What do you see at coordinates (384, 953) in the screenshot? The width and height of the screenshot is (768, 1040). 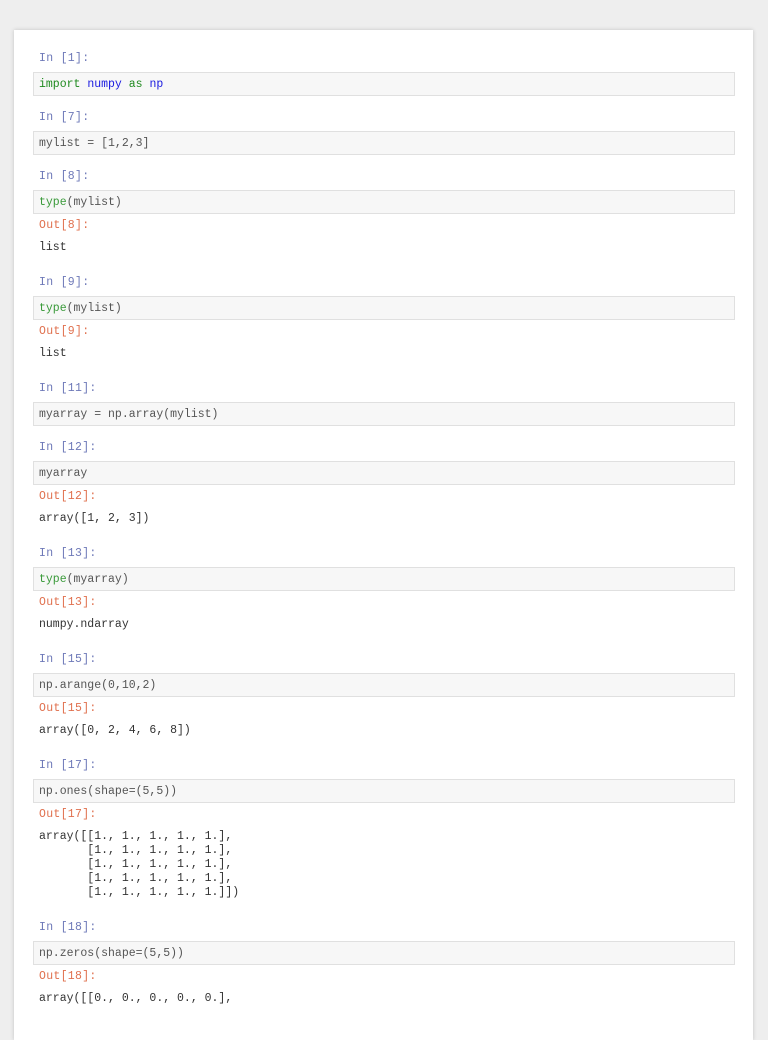 I see `code-input: np.zeros(shape=(5,5))` at bounding box center [384, 953].